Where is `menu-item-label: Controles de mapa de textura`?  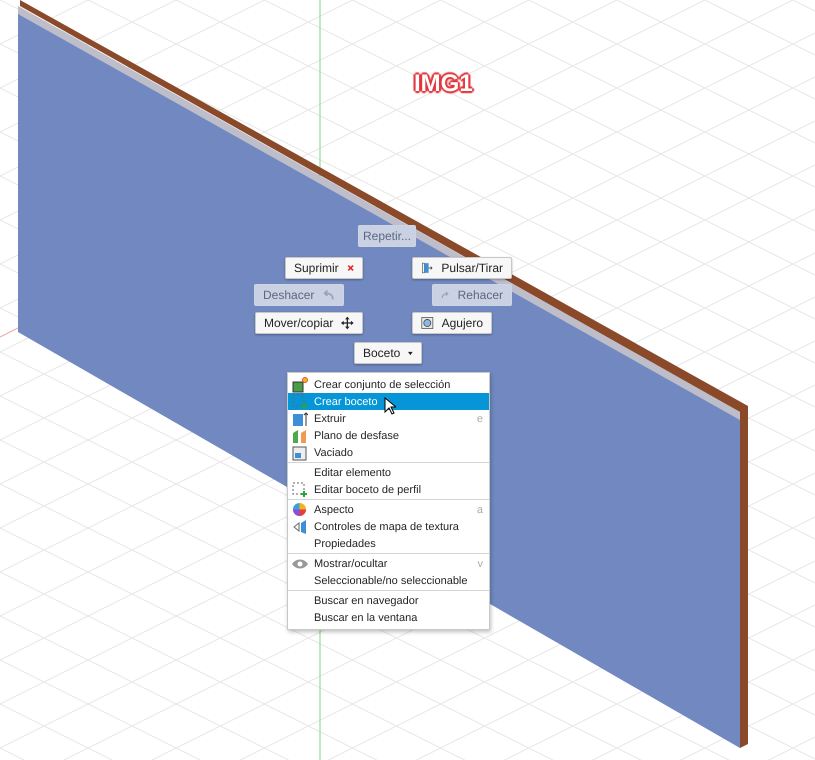 menu-item-label: Controles de mapa de textura is located at coordinates (386, 526).